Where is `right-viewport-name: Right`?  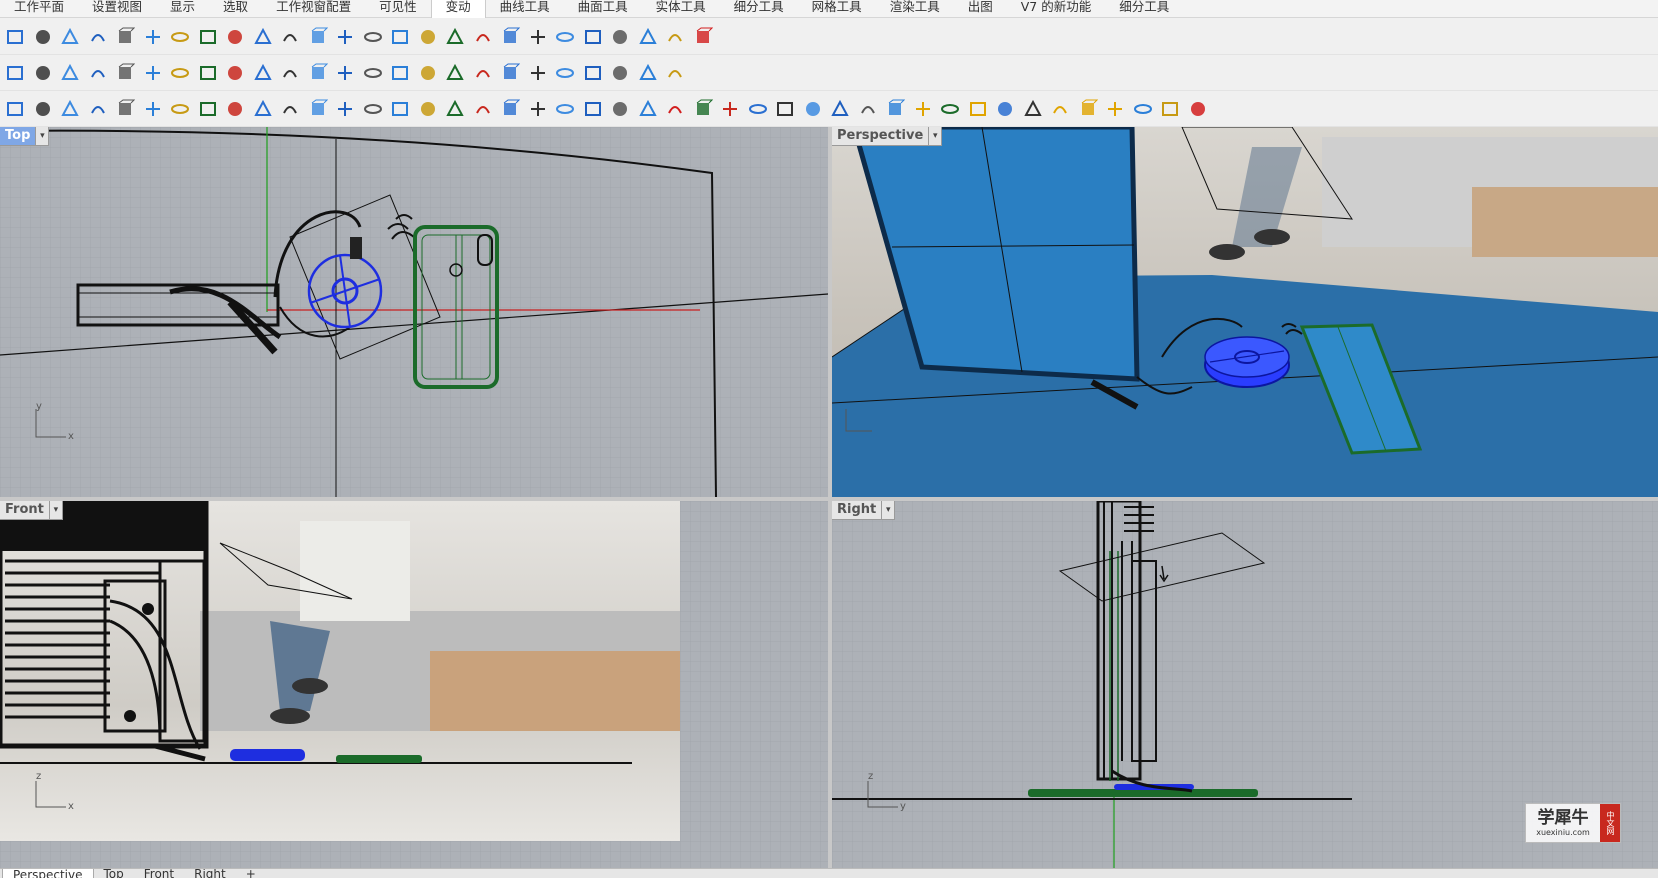 right-viewport-name: Right is located at coordinates (857, 510).